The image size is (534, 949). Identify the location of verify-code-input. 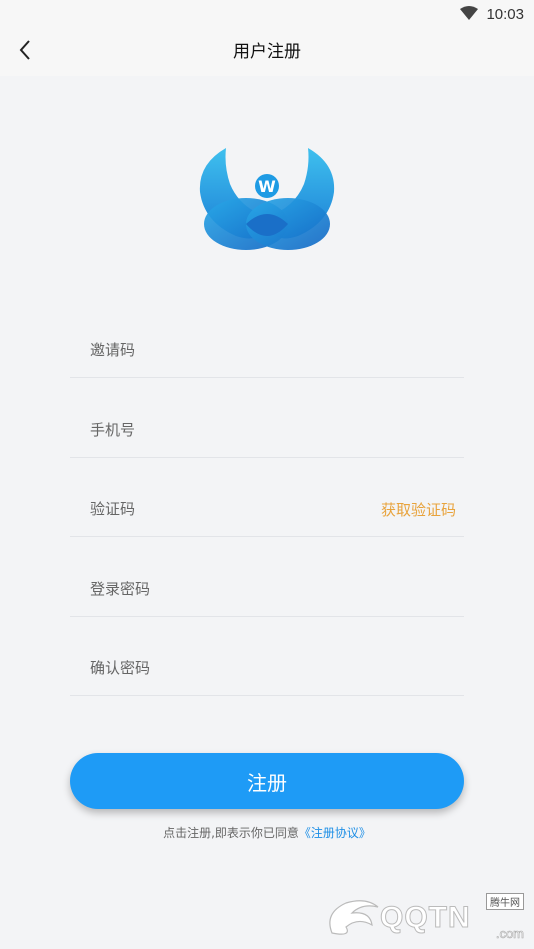
(220, 509).